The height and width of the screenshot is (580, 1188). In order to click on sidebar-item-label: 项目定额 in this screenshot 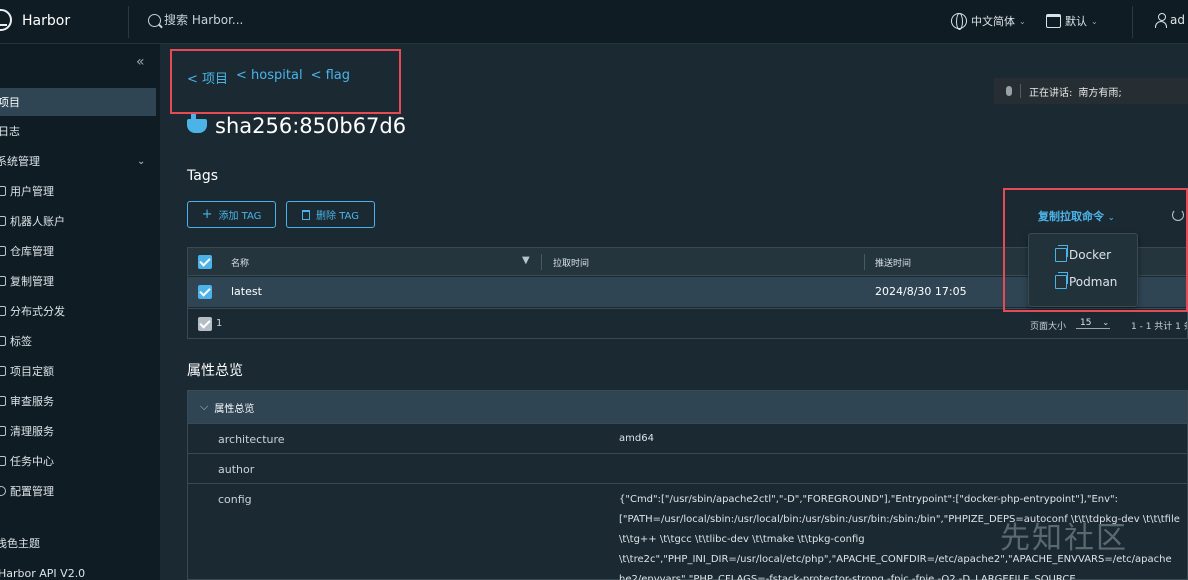, I will do `click(32, 371)`.